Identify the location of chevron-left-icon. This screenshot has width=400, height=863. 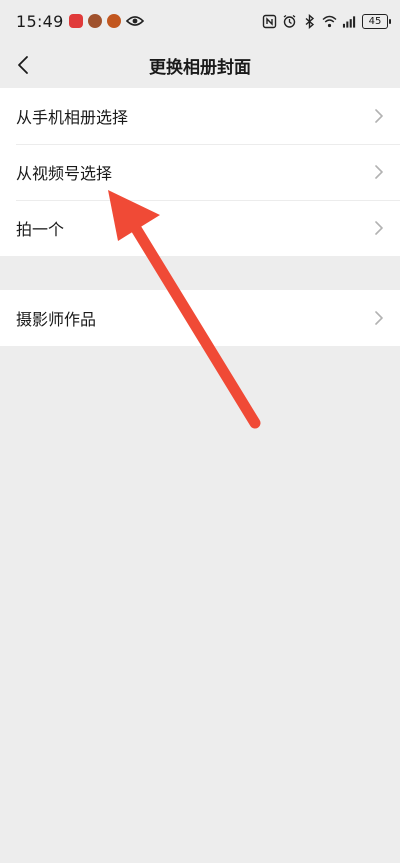
(23, 65).